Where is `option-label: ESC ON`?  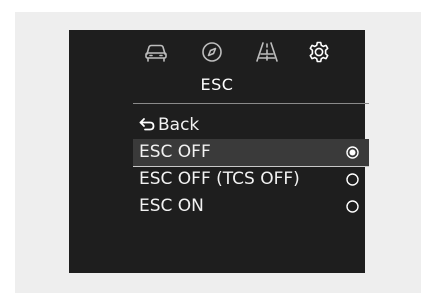 option-label: ESC ON is located at coordinates (171, 206).